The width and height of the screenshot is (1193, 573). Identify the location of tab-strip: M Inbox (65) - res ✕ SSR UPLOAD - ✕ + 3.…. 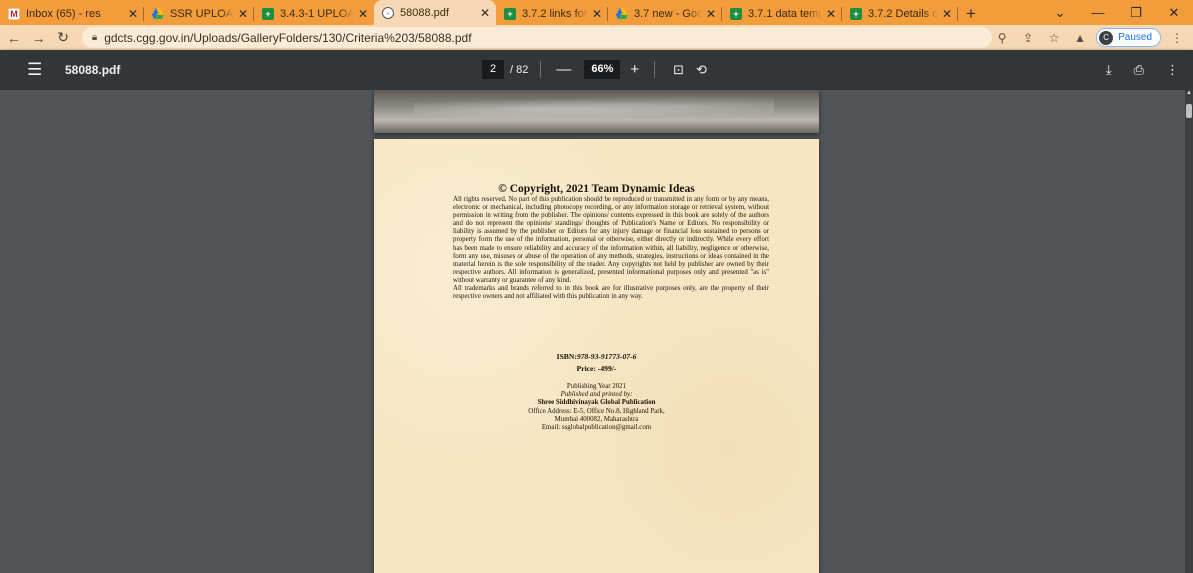
(596, 12).